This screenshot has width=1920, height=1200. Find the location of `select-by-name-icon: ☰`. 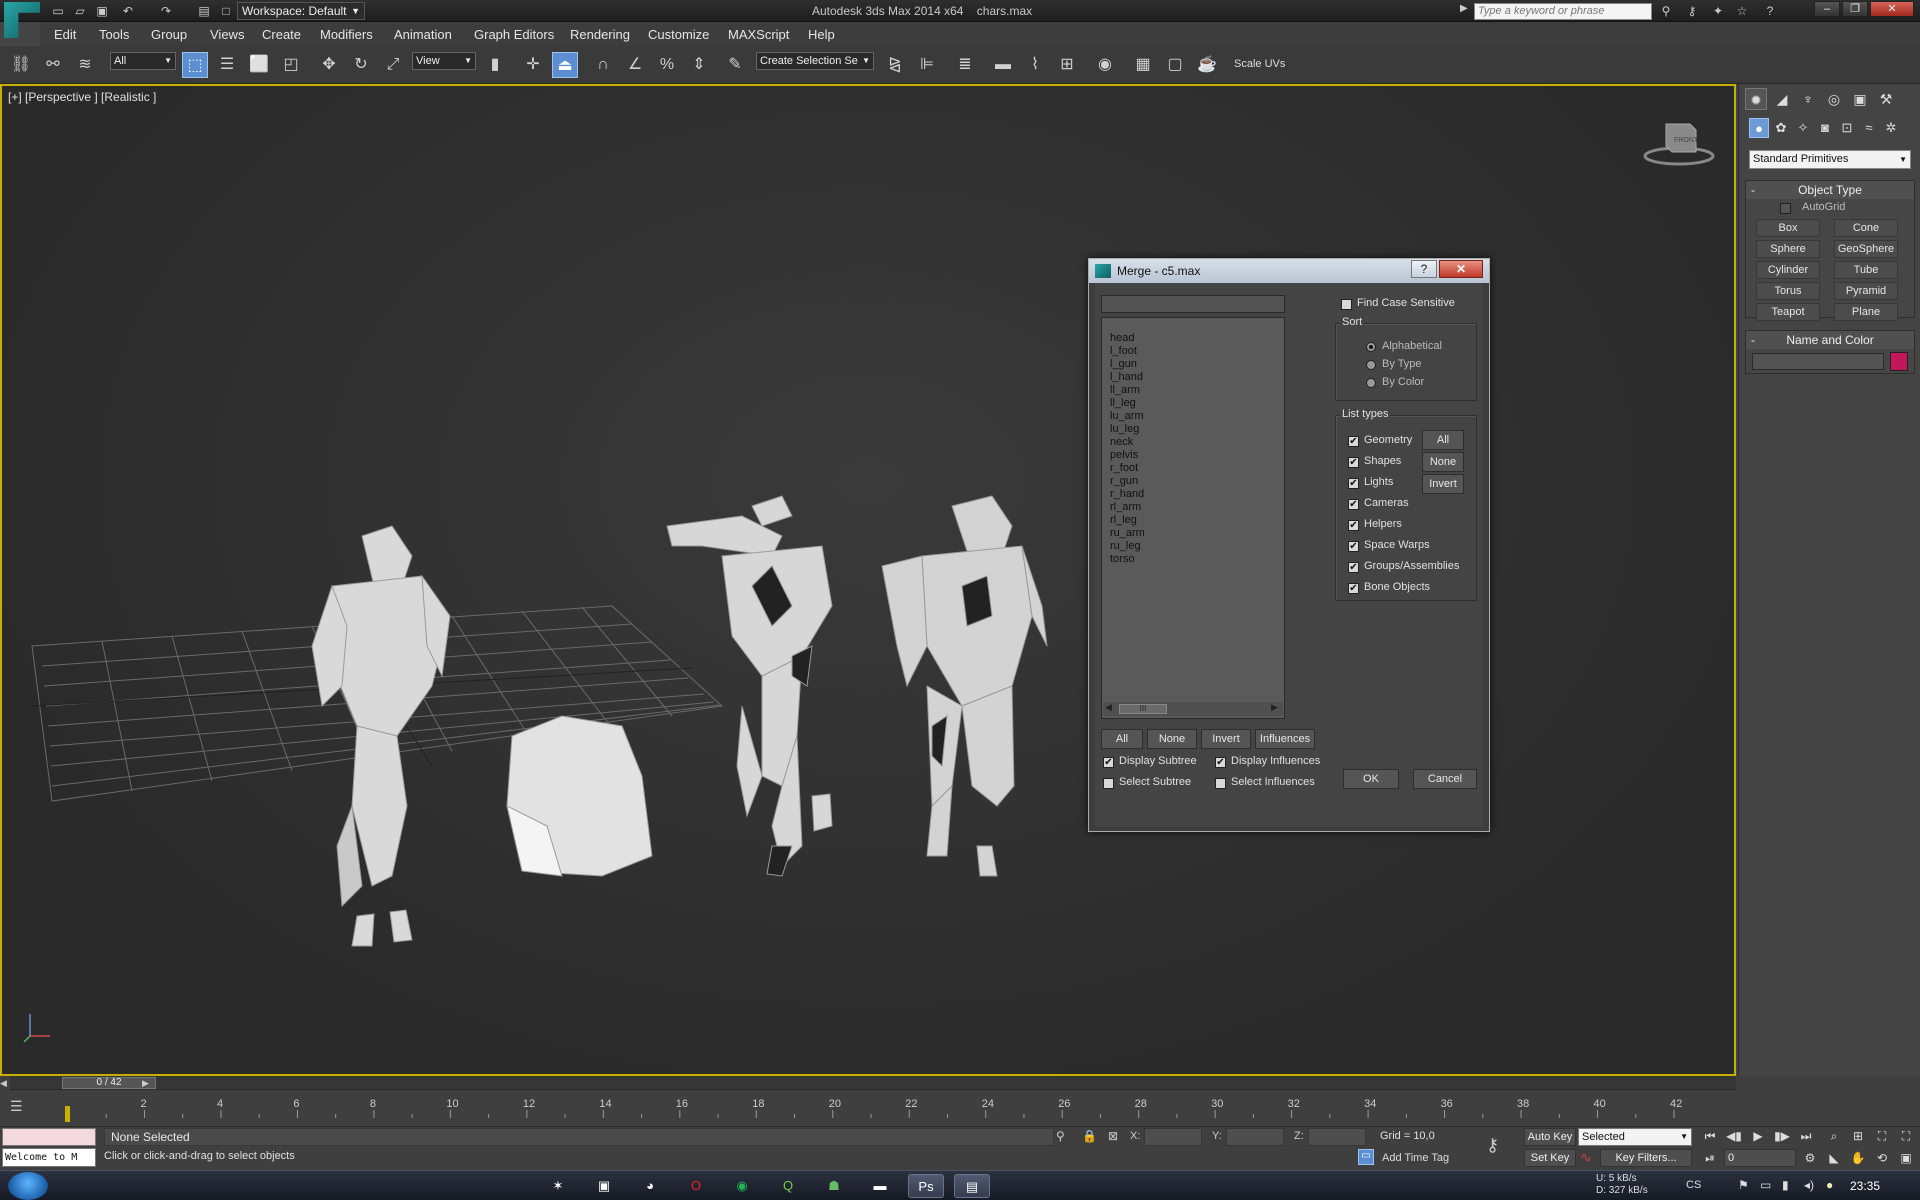

select-by-name-icon: ☰ is located at coordinates (227, 65).